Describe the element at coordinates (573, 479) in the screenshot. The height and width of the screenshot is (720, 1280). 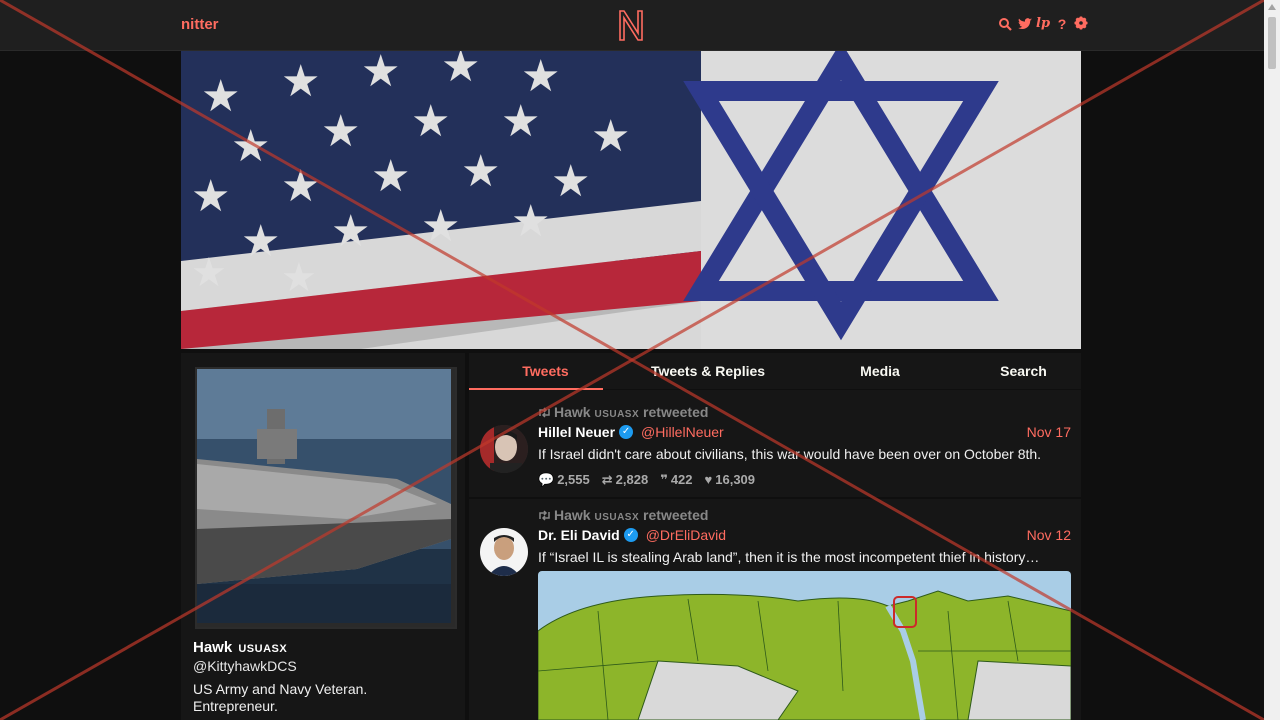
I see `reply-count: 2,555` at that location.